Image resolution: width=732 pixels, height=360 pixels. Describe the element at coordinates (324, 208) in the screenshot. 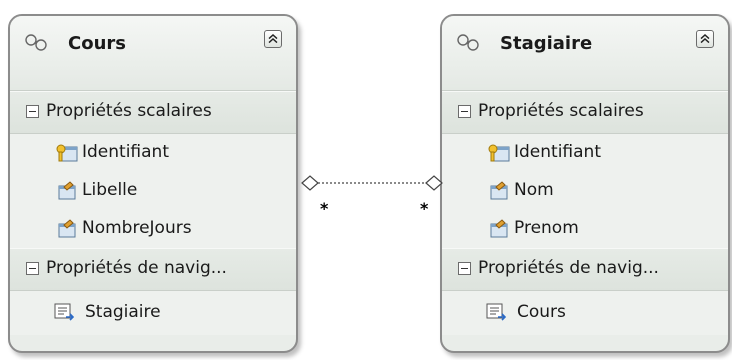

I see `multiplicity-left: *` at that location.